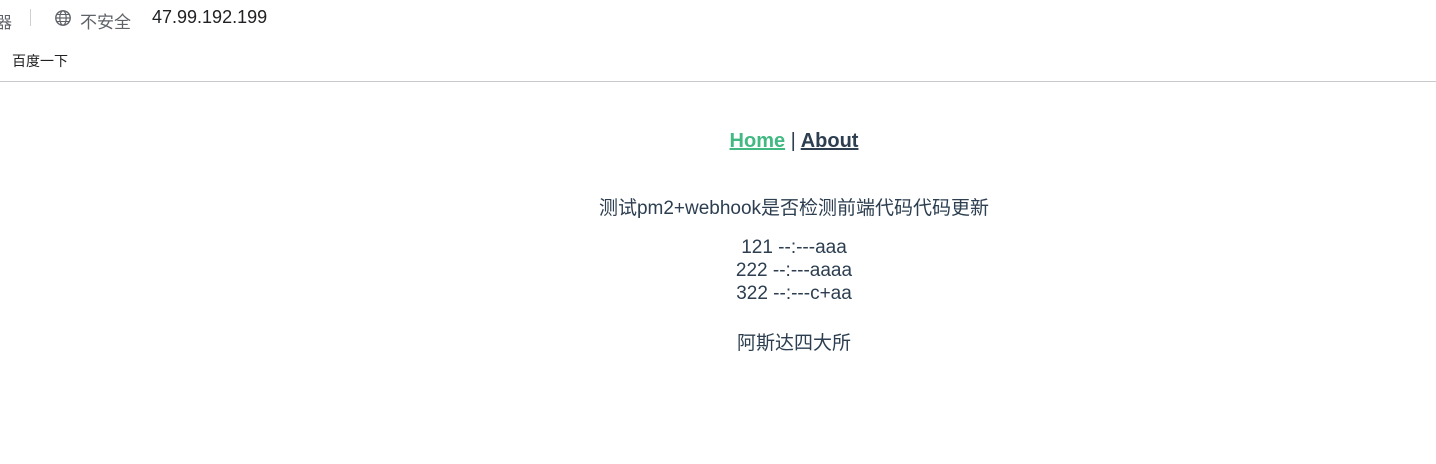 Image resolution: width=1436 pixels, height=464 pixels. I want to click on footer-text: 阿斯达四大所, so click(793, 343).